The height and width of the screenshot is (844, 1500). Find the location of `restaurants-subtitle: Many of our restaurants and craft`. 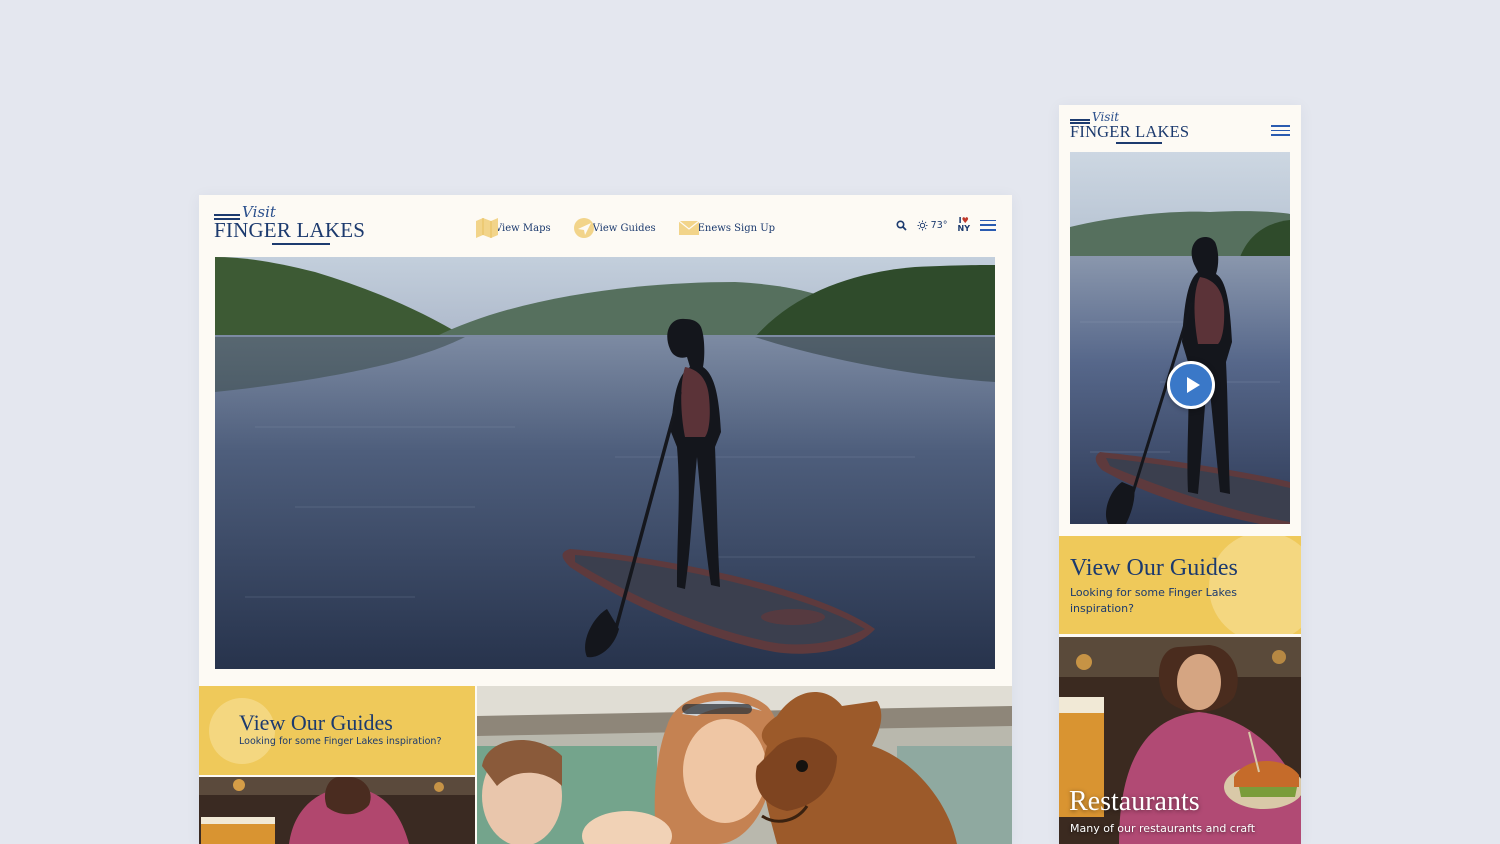

restaurants-subtitle: Many of our restaurants and craft is located at coordinates (1163, 828).